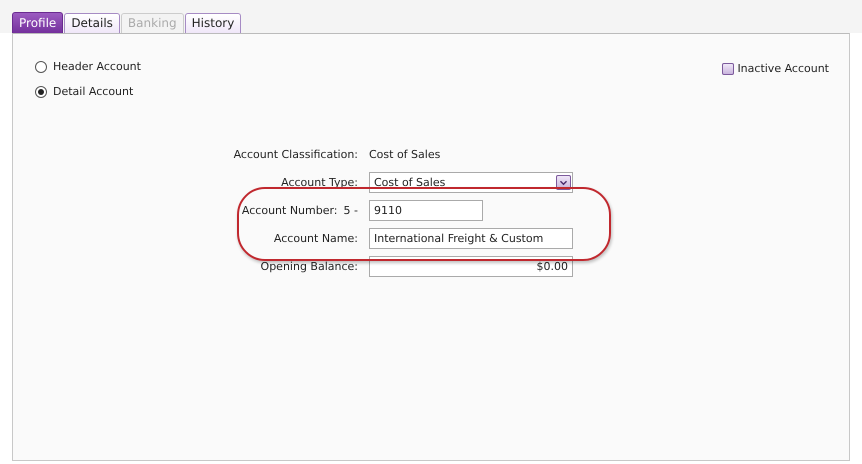 The width and height of the screenshot is (862, 464). Describe the element at coordinates (426, 210) in the screenshot. I see `input-field: 9110` at that location.